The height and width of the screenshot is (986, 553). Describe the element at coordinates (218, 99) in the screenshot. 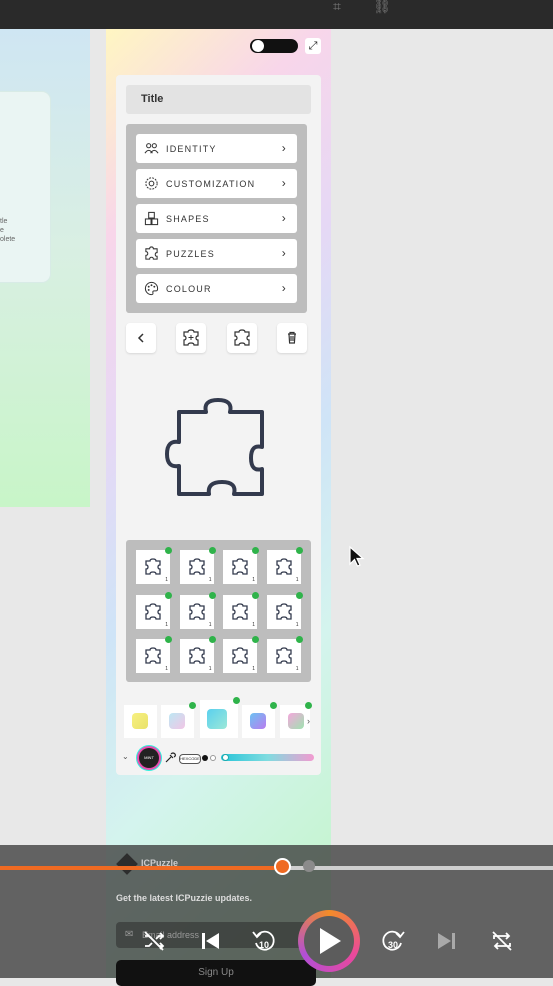

I see `title-field: Title` at that location.